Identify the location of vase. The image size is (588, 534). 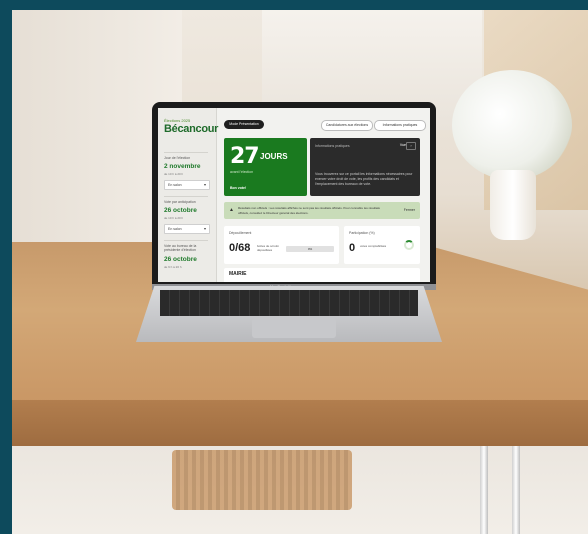
(513, 205).